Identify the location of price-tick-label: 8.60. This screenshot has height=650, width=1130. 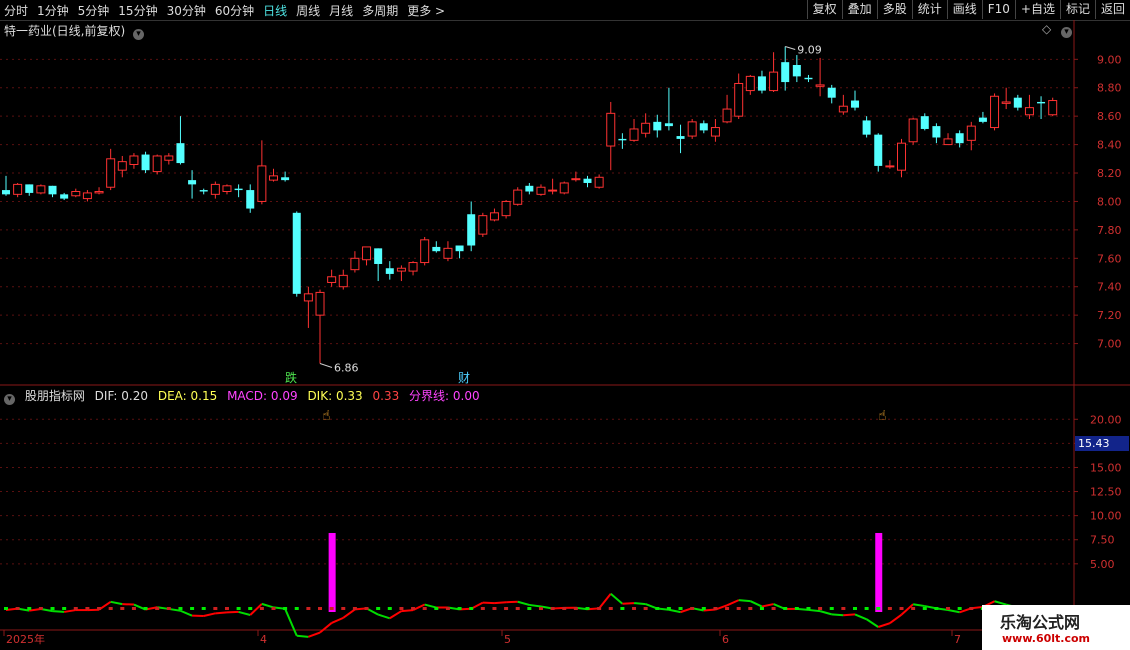
(1109, 116).